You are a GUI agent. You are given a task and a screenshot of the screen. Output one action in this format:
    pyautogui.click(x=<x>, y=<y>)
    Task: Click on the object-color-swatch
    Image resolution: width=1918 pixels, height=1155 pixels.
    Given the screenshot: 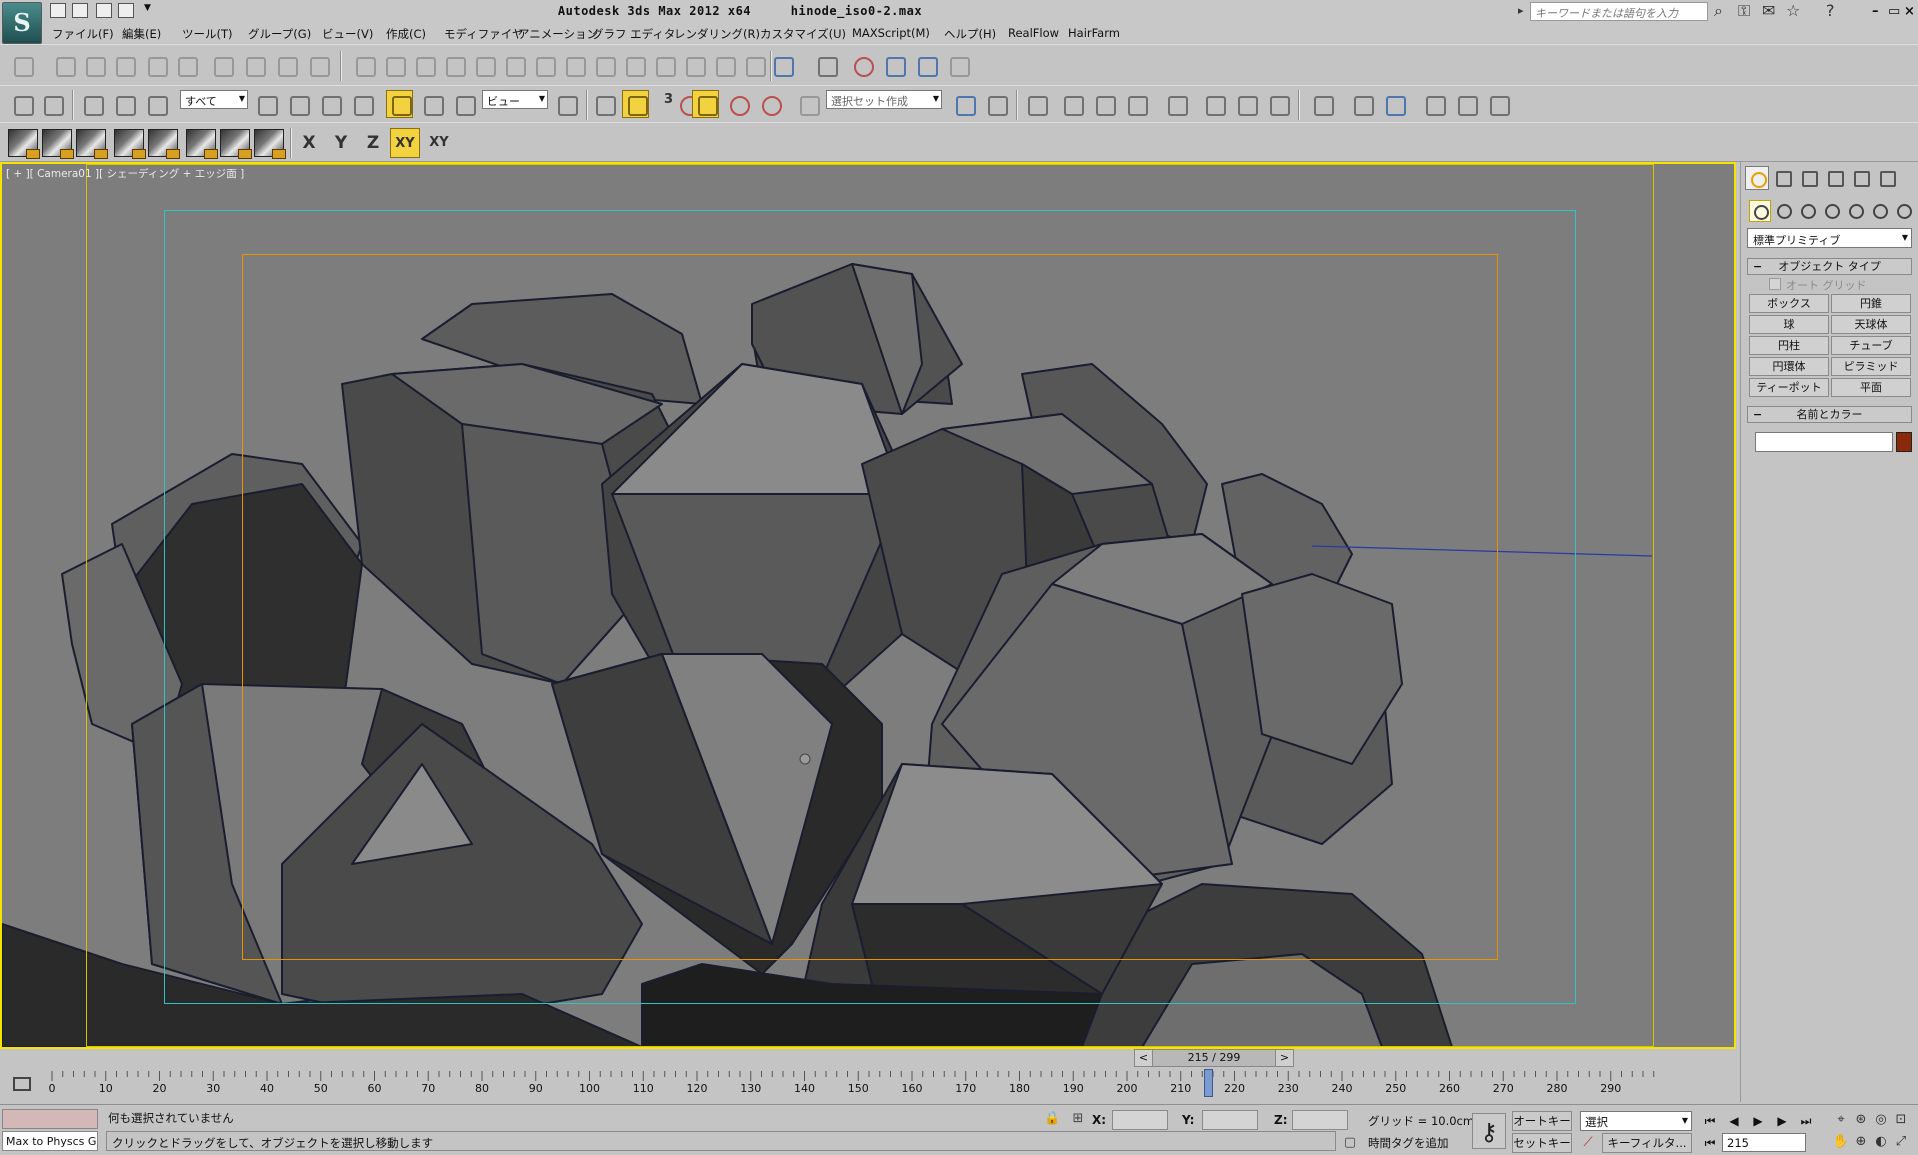 What is the action you would take?
    pyautogui.click(x=1904, y=442)
    